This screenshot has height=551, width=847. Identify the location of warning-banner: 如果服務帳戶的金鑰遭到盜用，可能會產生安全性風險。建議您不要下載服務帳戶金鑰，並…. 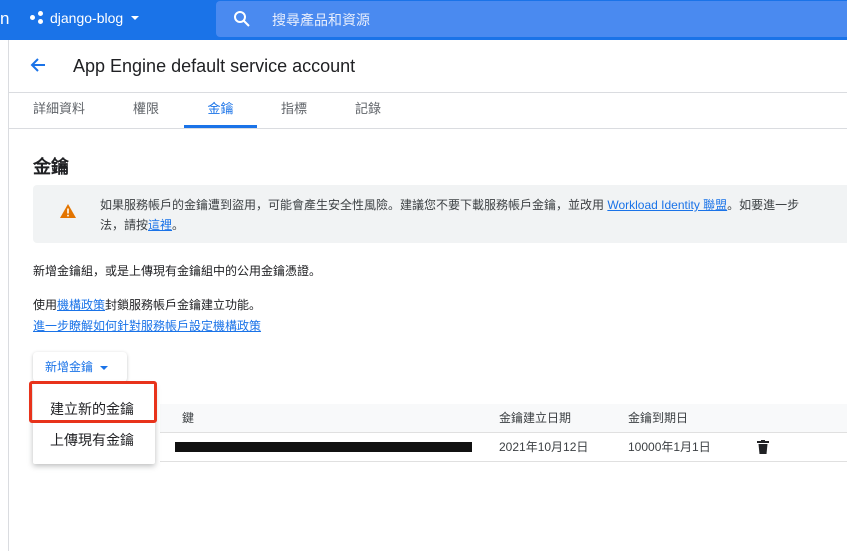
(440, 214).